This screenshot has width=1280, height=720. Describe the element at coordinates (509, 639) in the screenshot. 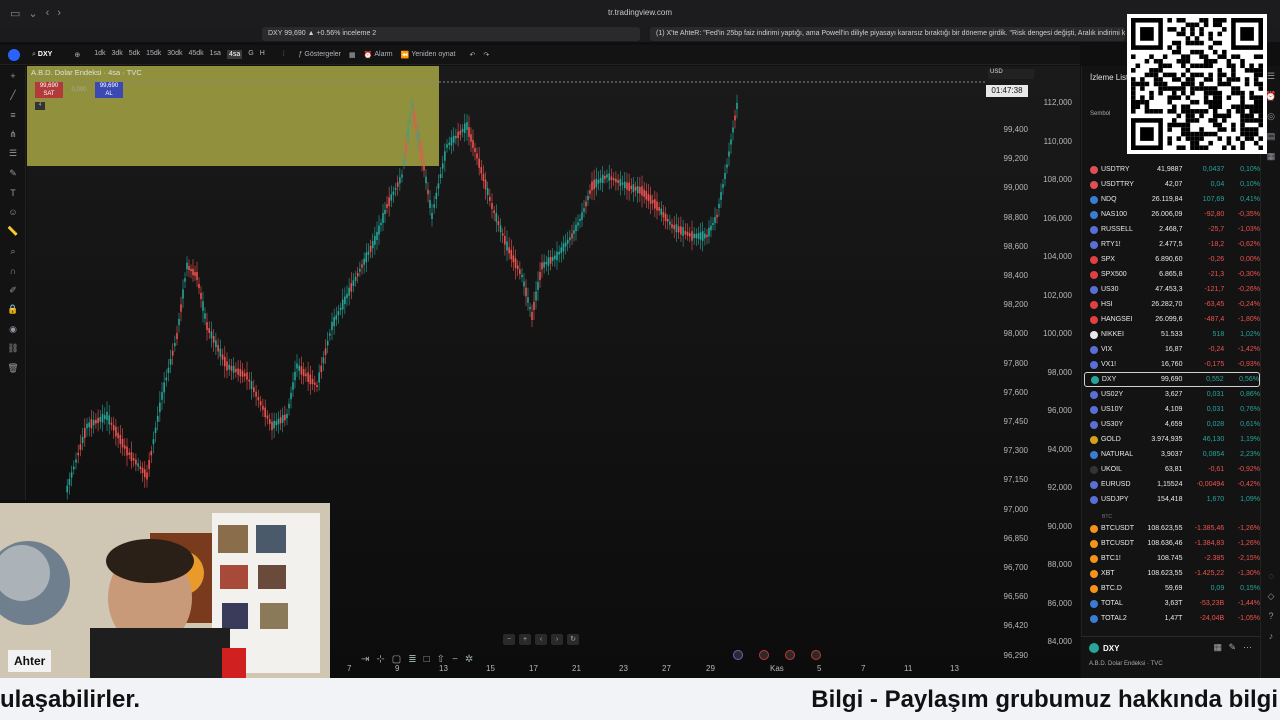

I see `zoom-out-icon: −` at that location.